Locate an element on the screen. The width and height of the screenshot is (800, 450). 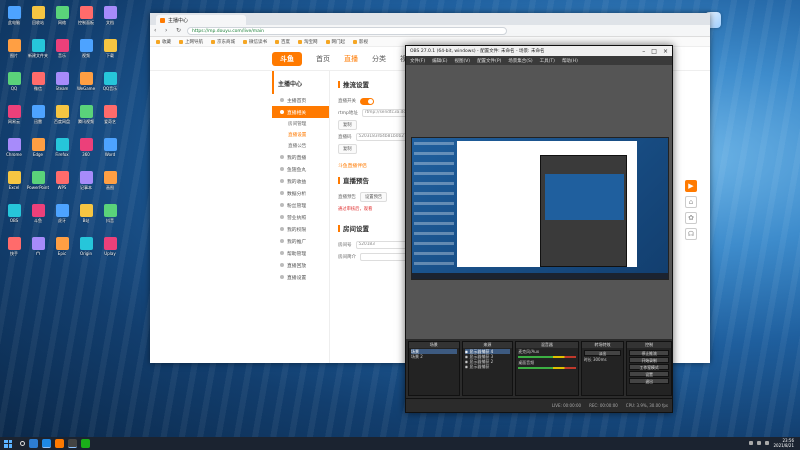
site-nav-item: 首页 is located at coordinates (323, 59).